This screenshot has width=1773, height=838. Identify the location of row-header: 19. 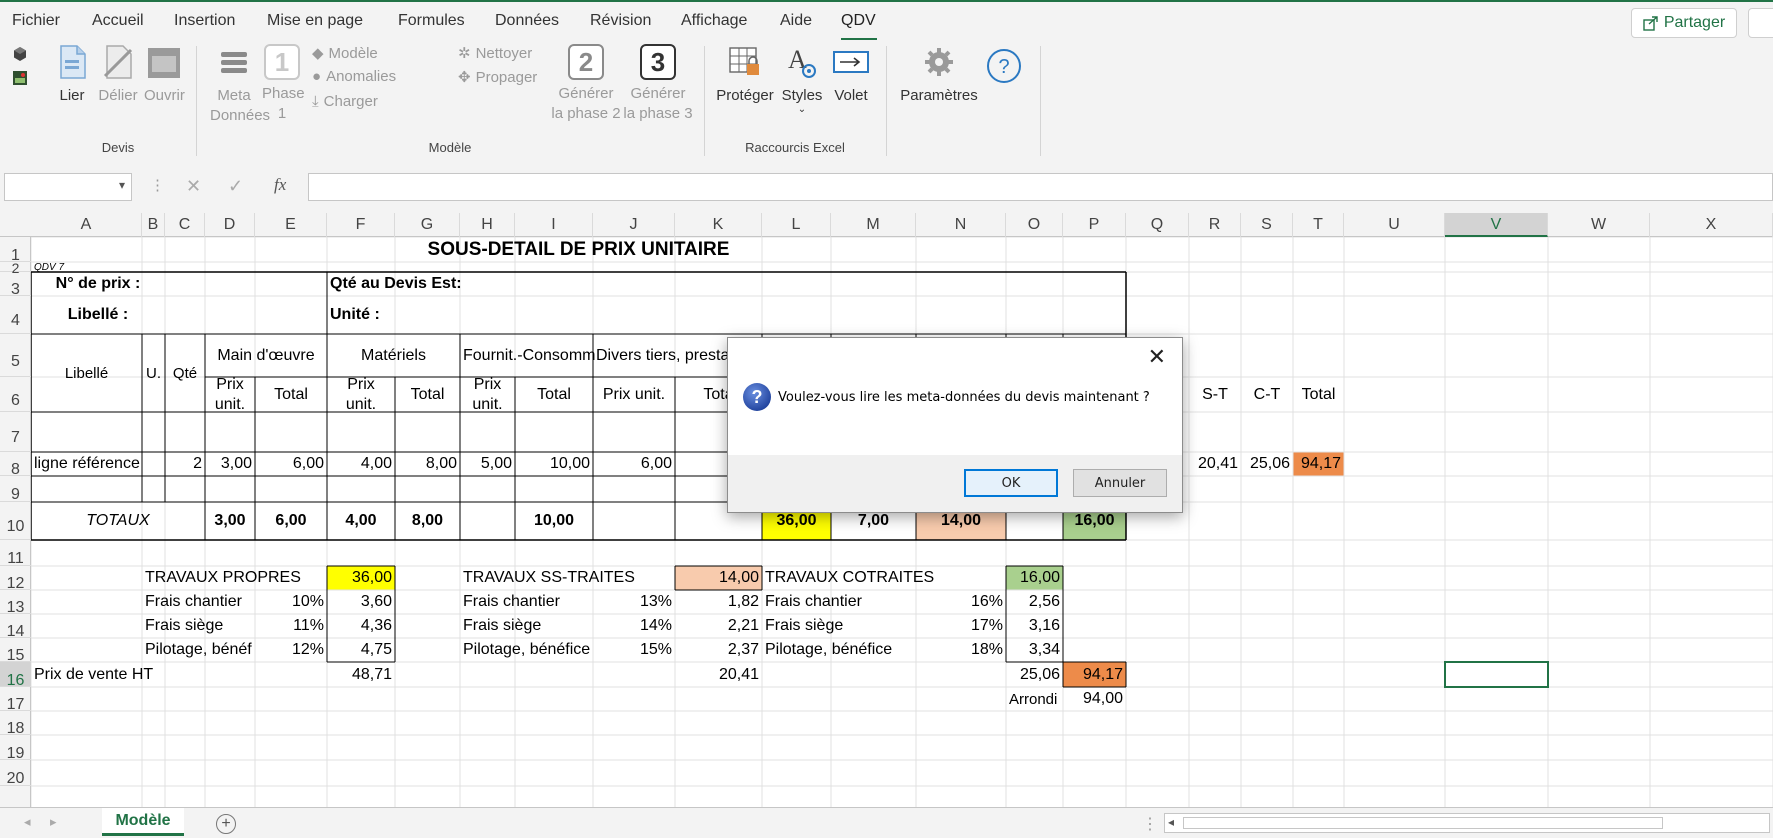
(15, 748).